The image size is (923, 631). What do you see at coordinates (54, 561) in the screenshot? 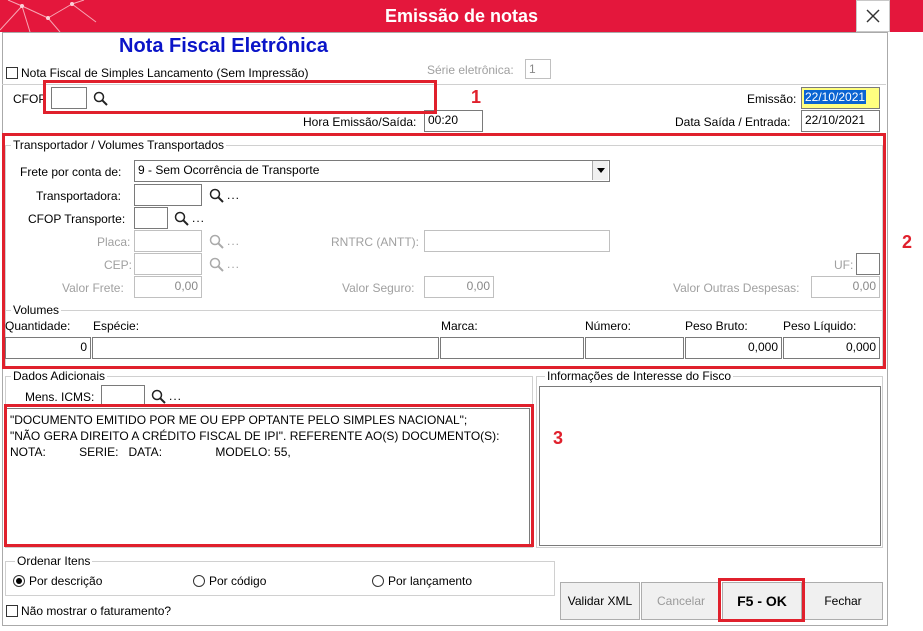
I see `ordenar-title: Ordenar Itens` at bounding box center [54, 561].